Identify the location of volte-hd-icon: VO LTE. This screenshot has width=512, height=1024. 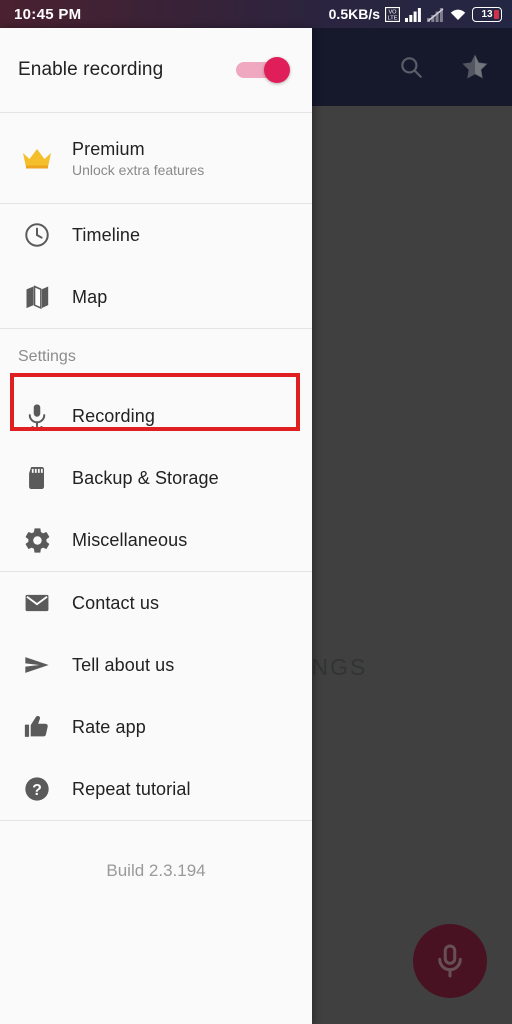
(392, 14).